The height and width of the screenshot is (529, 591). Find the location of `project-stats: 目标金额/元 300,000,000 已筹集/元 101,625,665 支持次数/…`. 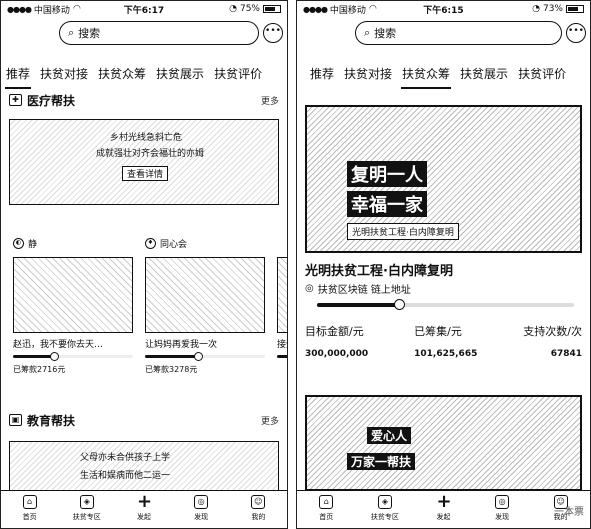

project-stats: 目标金额/元 300,000,000 已筹集/元 101,625,665 支持次数/… is located at coordinates (443, 341).